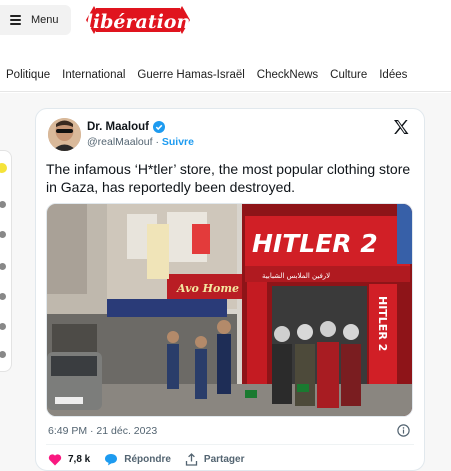 The image size is (451, 471). I want to click on verified-badge-icon, so click(158, 127).